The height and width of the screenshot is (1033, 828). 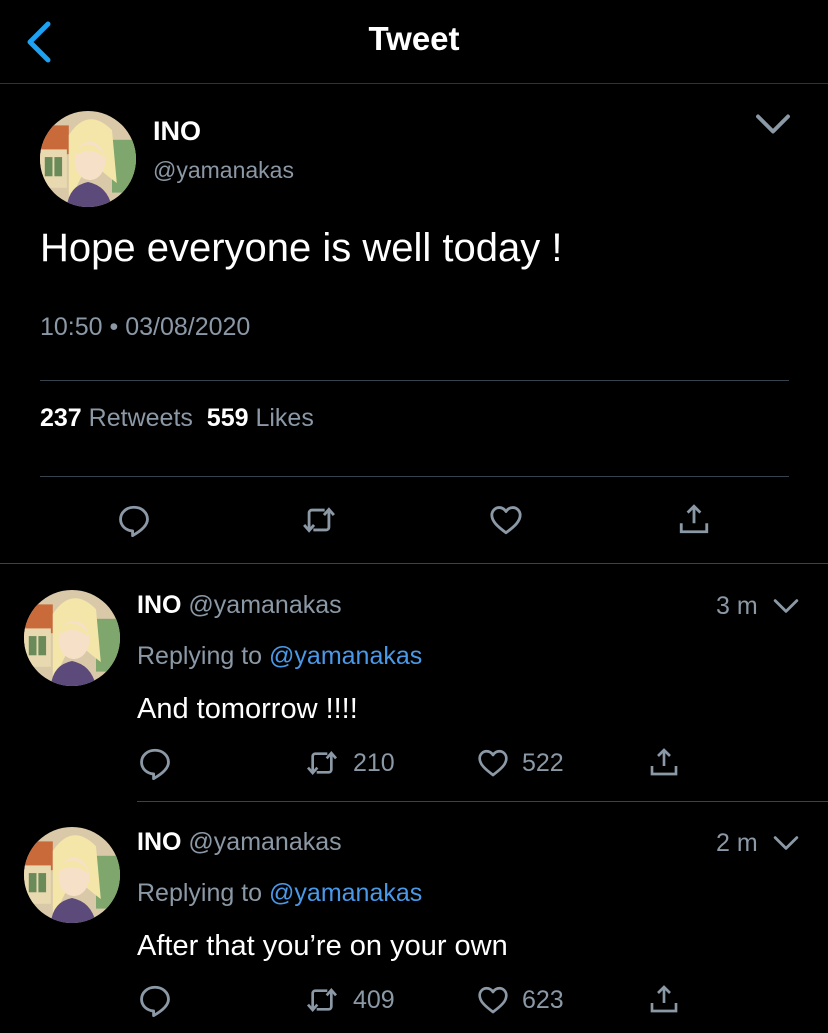 What do you see at coordinates (61, 418) in the screenshot?
I see `retweet-count: 237` at bounding box center [61, 418].